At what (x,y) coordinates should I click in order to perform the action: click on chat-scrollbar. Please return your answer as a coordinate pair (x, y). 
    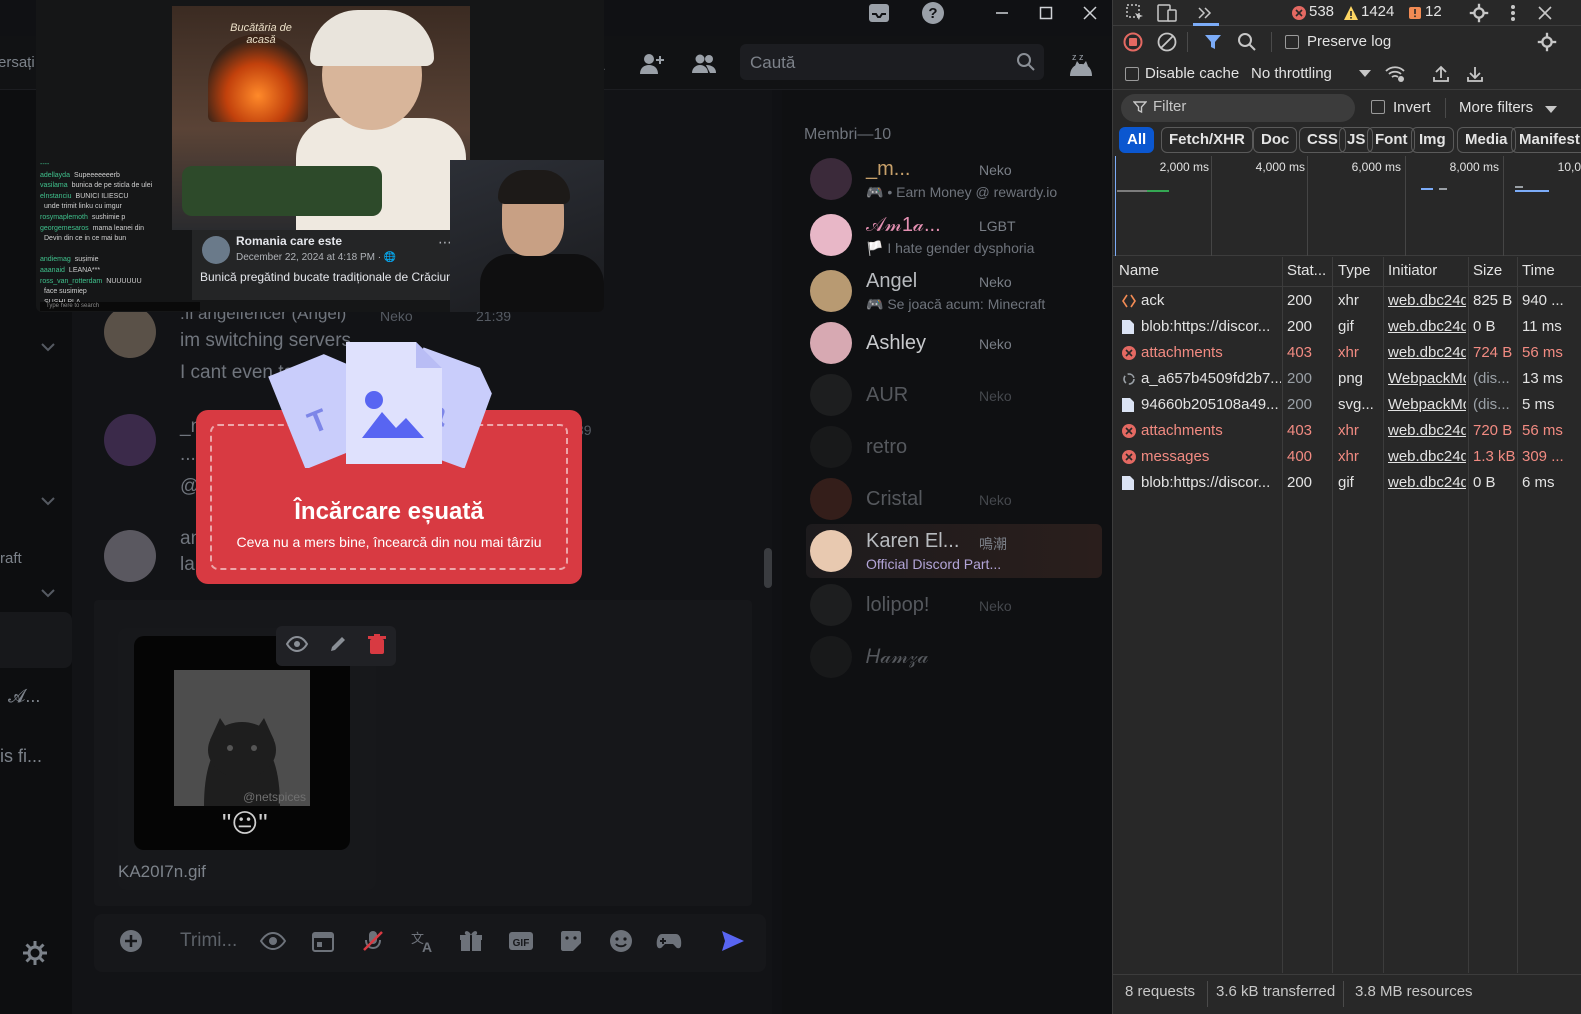
    Looking at the image, I should click on (768, 568).